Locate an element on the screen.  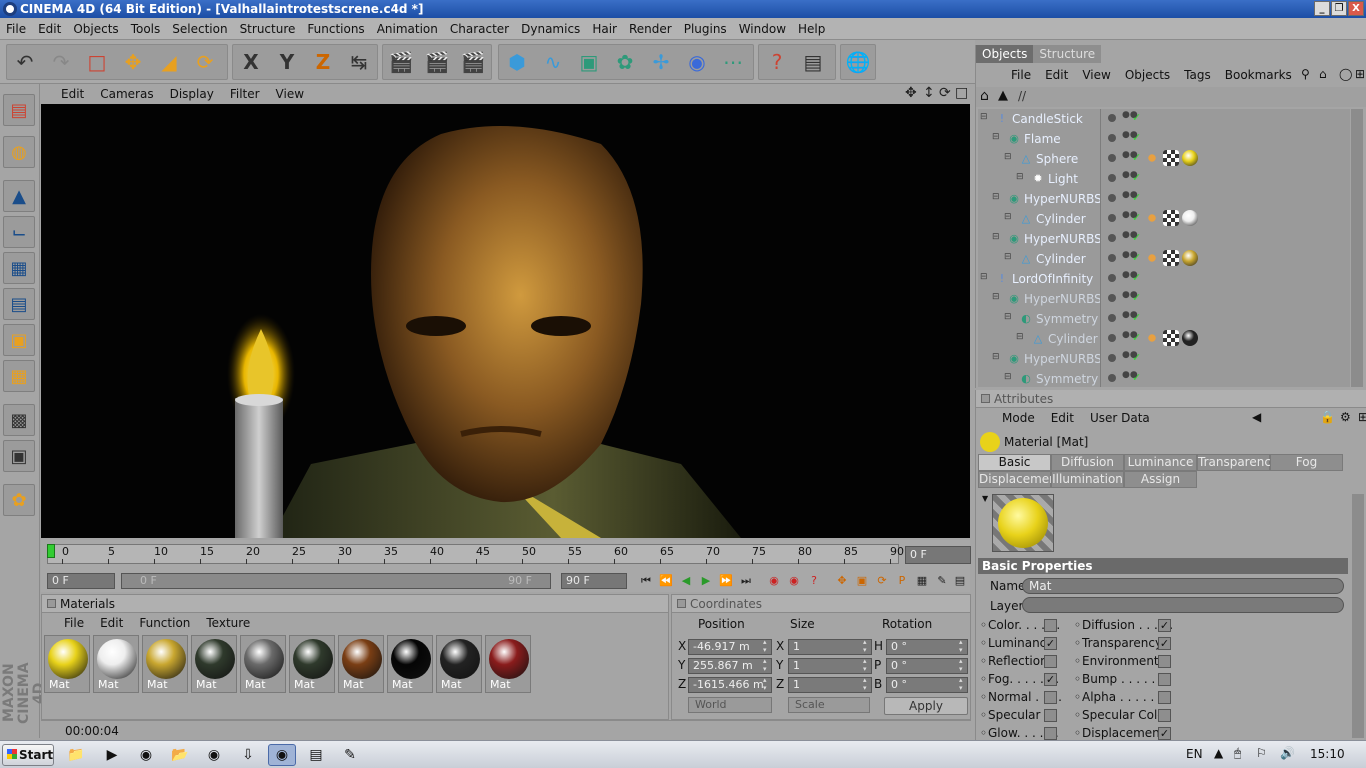
viewport-menu-display: Display is located at coordinates (192, 94).